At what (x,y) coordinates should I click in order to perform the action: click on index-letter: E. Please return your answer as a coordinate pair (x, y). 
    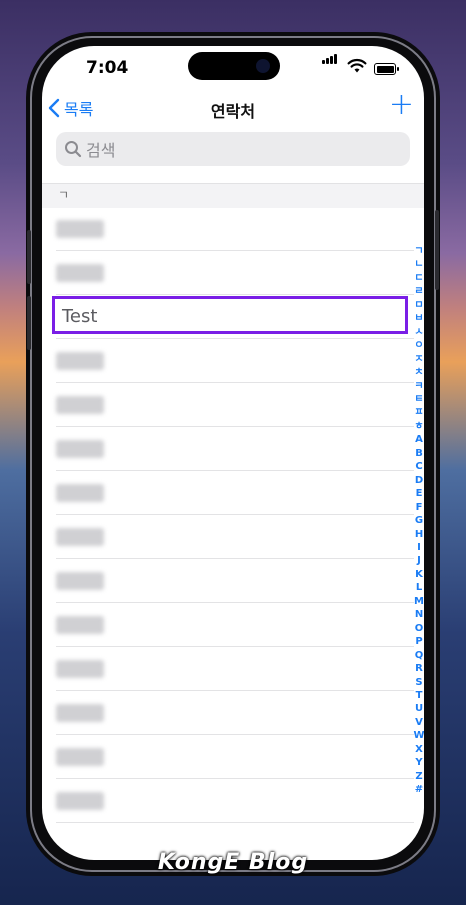
    Looking at the image, I should click on (419, 493).